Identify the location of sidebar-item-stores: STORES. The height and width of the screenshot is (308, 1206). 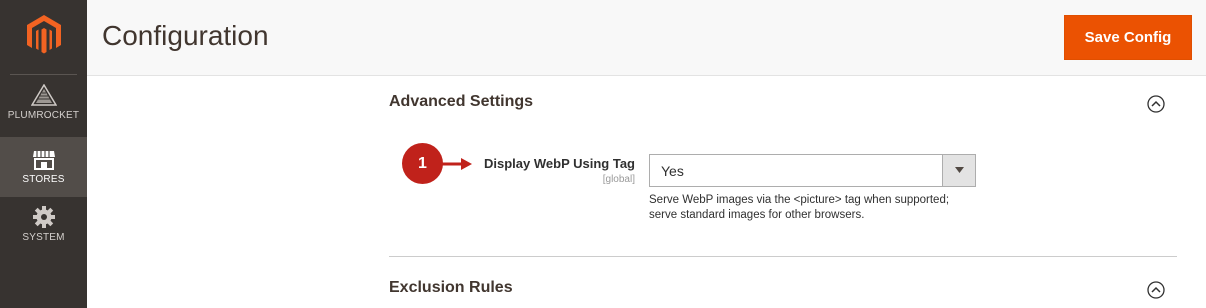
(43, 167).